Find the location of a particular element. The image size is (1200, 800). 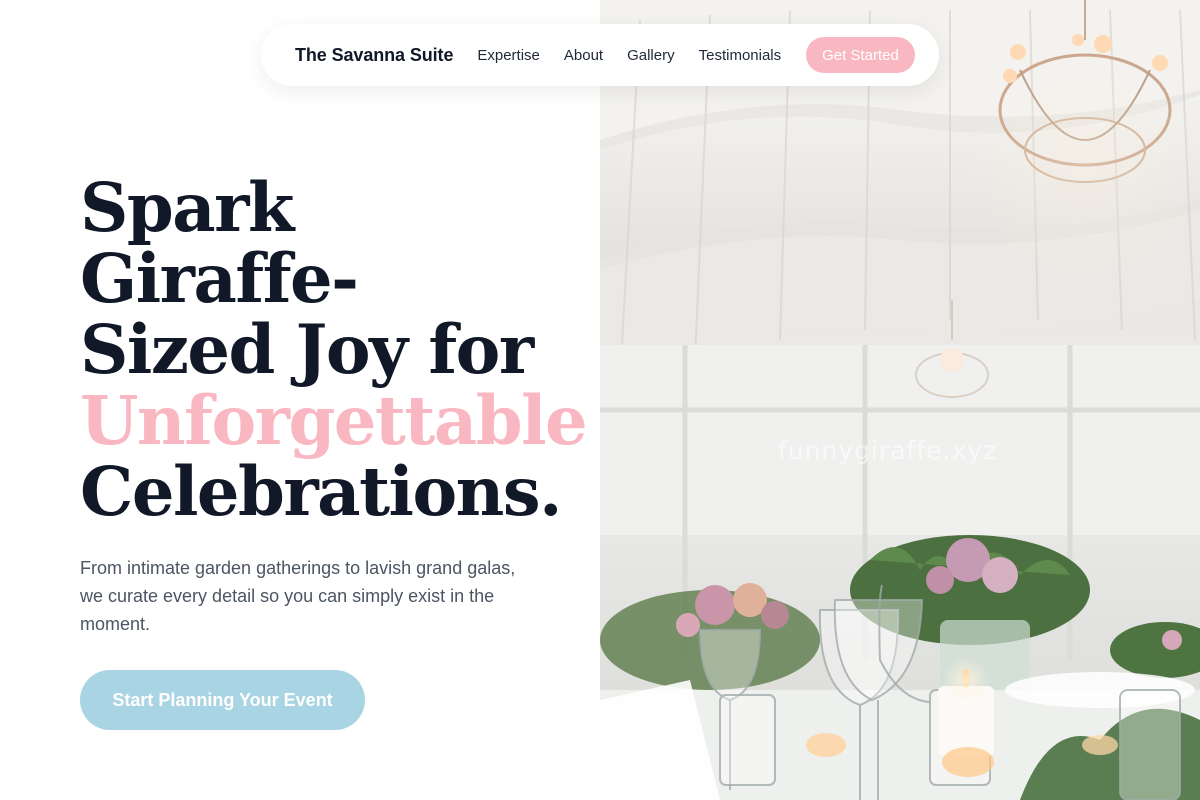

headline-accent-word: Unforgettable is located at coordinates (334, 420).